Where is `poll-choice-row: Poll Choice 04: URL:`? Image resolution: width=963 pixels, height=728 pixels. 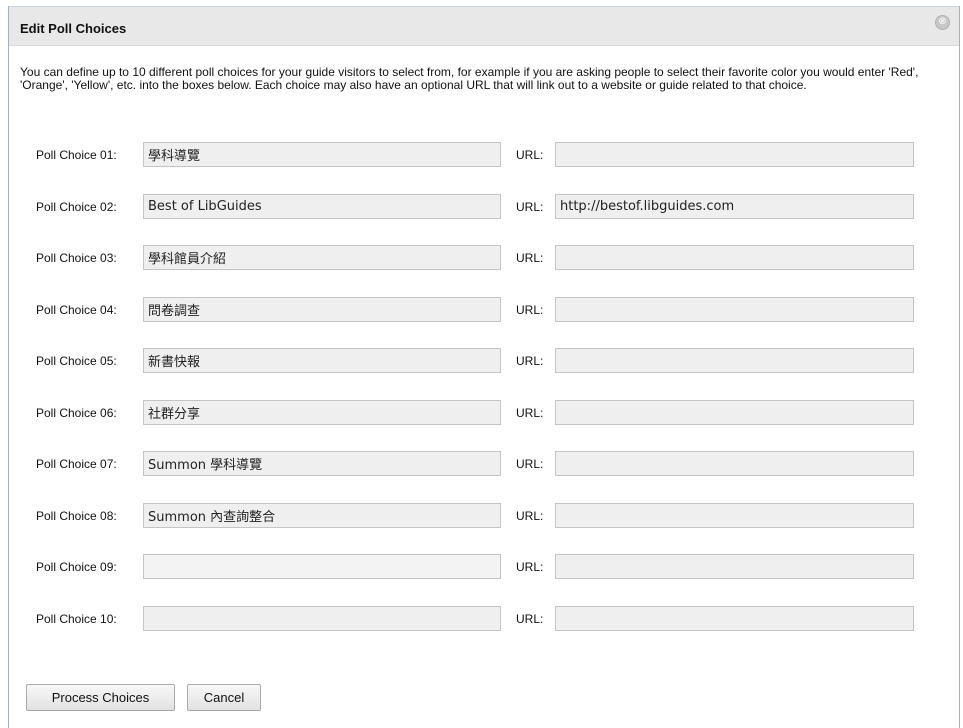 poll-choice-row: Poll Choice 04: URL: is located at coordinates (484, 309).